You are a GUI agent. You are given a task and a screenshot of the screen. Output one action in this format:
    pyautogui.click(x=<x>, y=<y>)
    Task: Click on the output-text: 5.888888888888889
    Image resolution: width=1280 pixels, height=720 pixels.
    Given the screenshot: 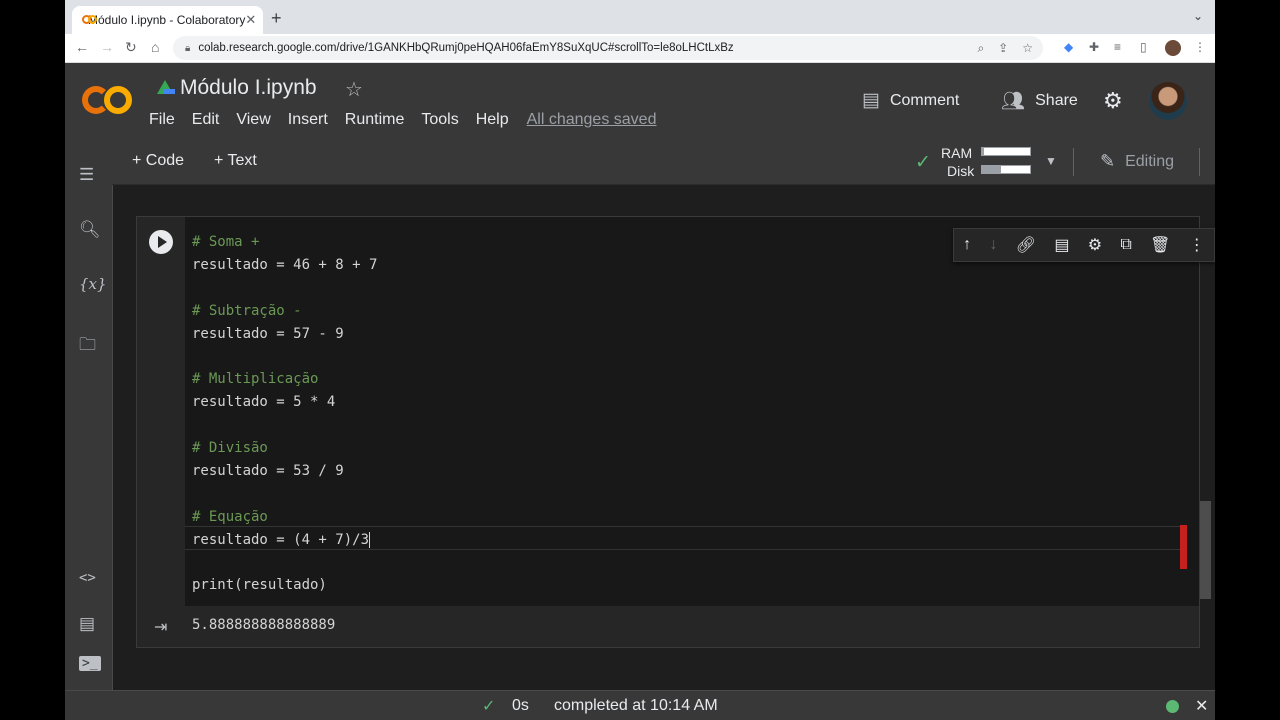 What is the action you would take?
    pyautogui.click(x=264, y=625)
    